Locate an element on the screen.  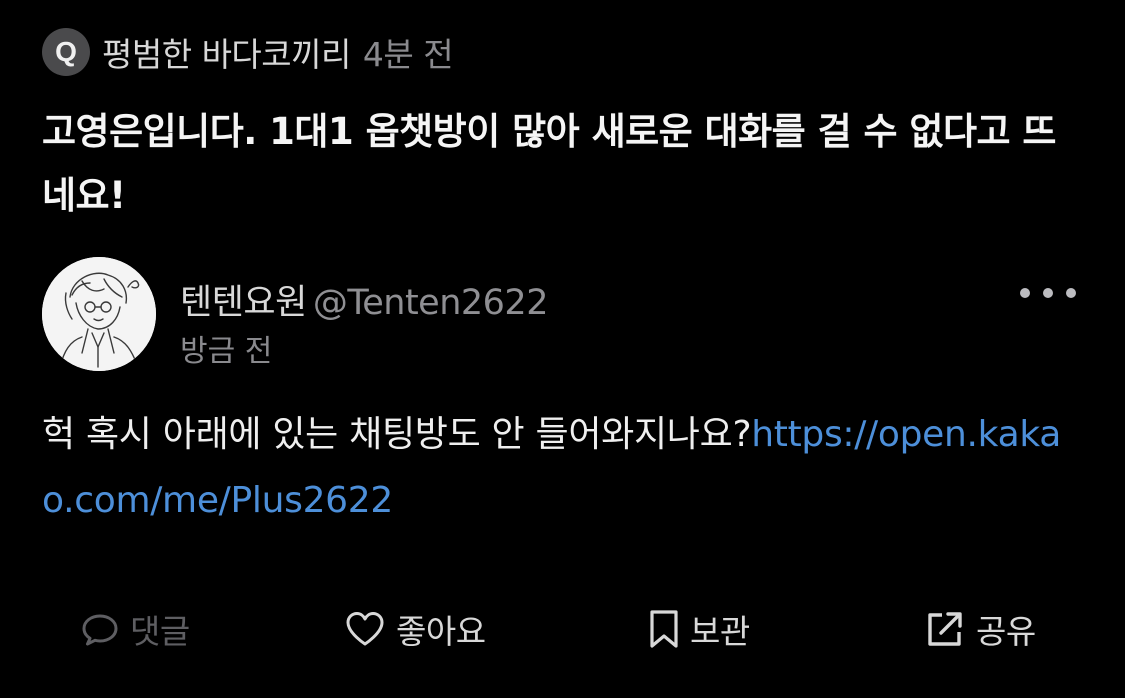
save-button: 보관 is located at coordinates (699, 629).